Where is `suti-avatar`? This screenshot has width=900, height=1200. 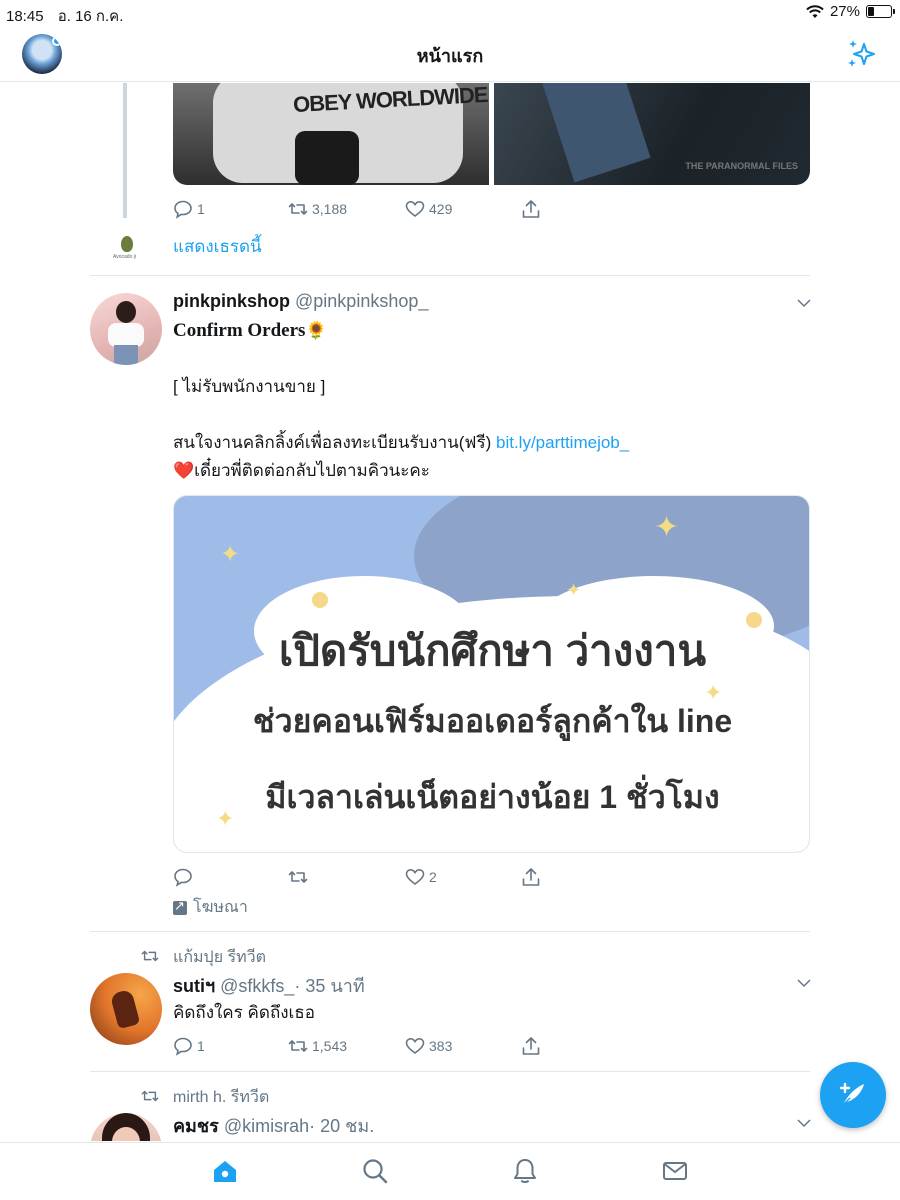
suti-avatar is located at coordinates (126, 1009).